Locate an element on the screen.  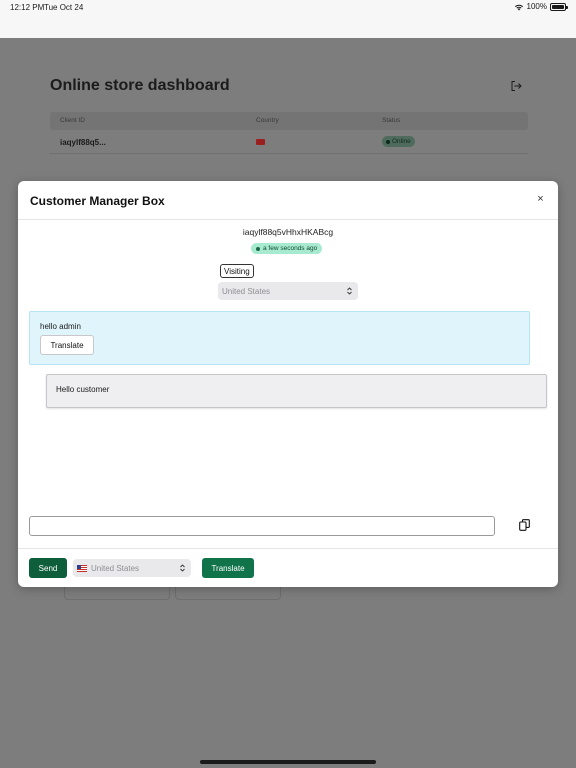
translate-message-button: Translate is located at coordinates (67, 345).